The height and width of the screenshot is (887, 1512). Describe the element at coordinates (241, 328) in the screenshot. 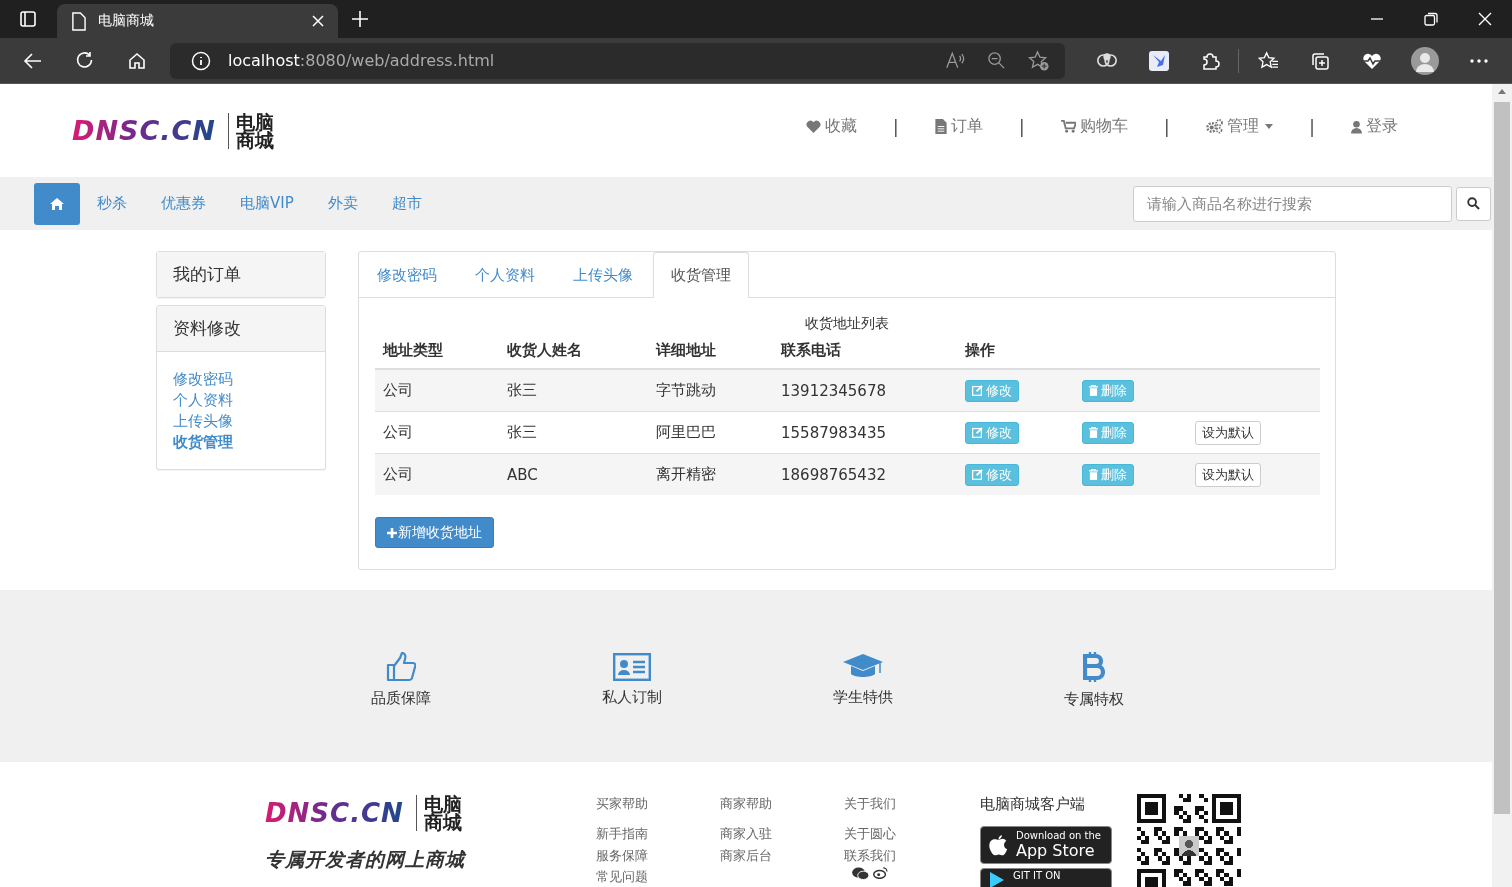

I see `sidebar-heading: 资料修改` at that location.